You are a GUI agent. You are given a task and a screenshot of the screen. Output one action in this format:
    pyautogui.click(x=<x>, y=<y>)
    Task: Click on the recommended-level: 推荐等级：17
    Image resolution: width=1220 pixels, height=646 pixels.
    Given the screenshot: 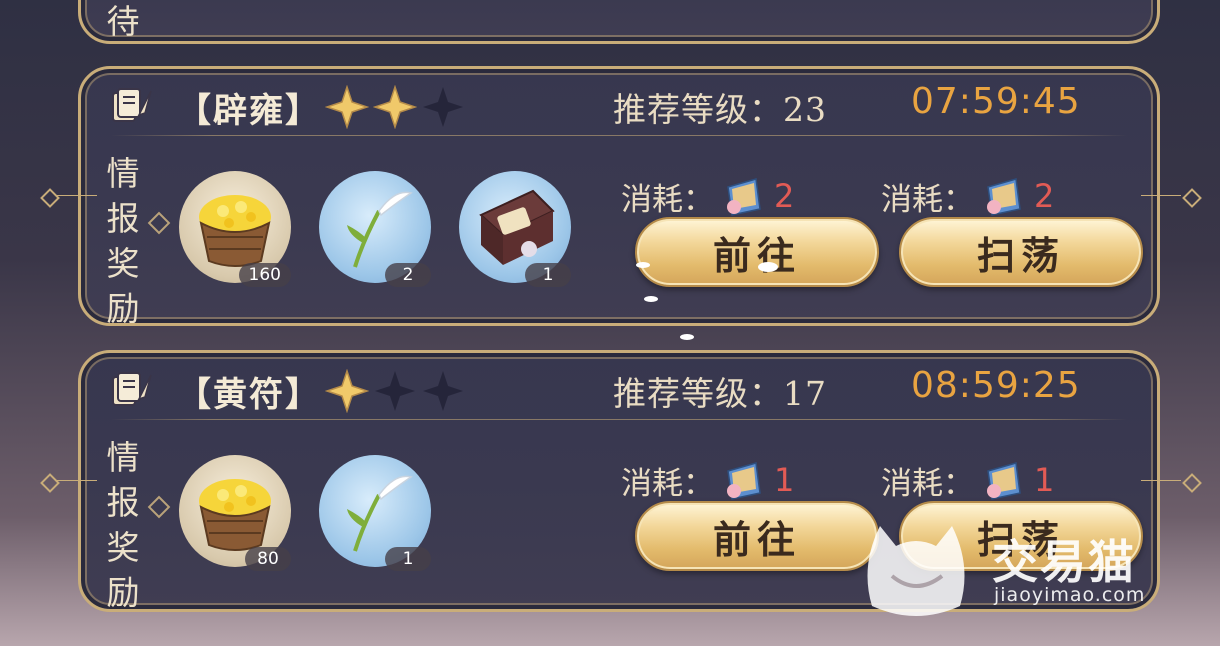 What is the action you would take?
    pyautogui.click(x=720, y=393)
    